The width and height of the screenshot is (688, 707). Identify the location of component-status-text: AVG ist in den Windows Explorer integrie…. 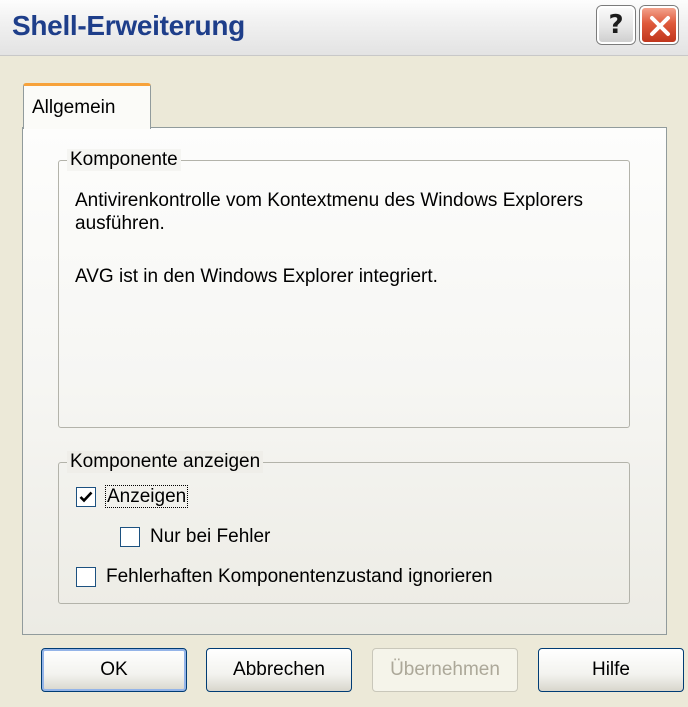
(256, 276).